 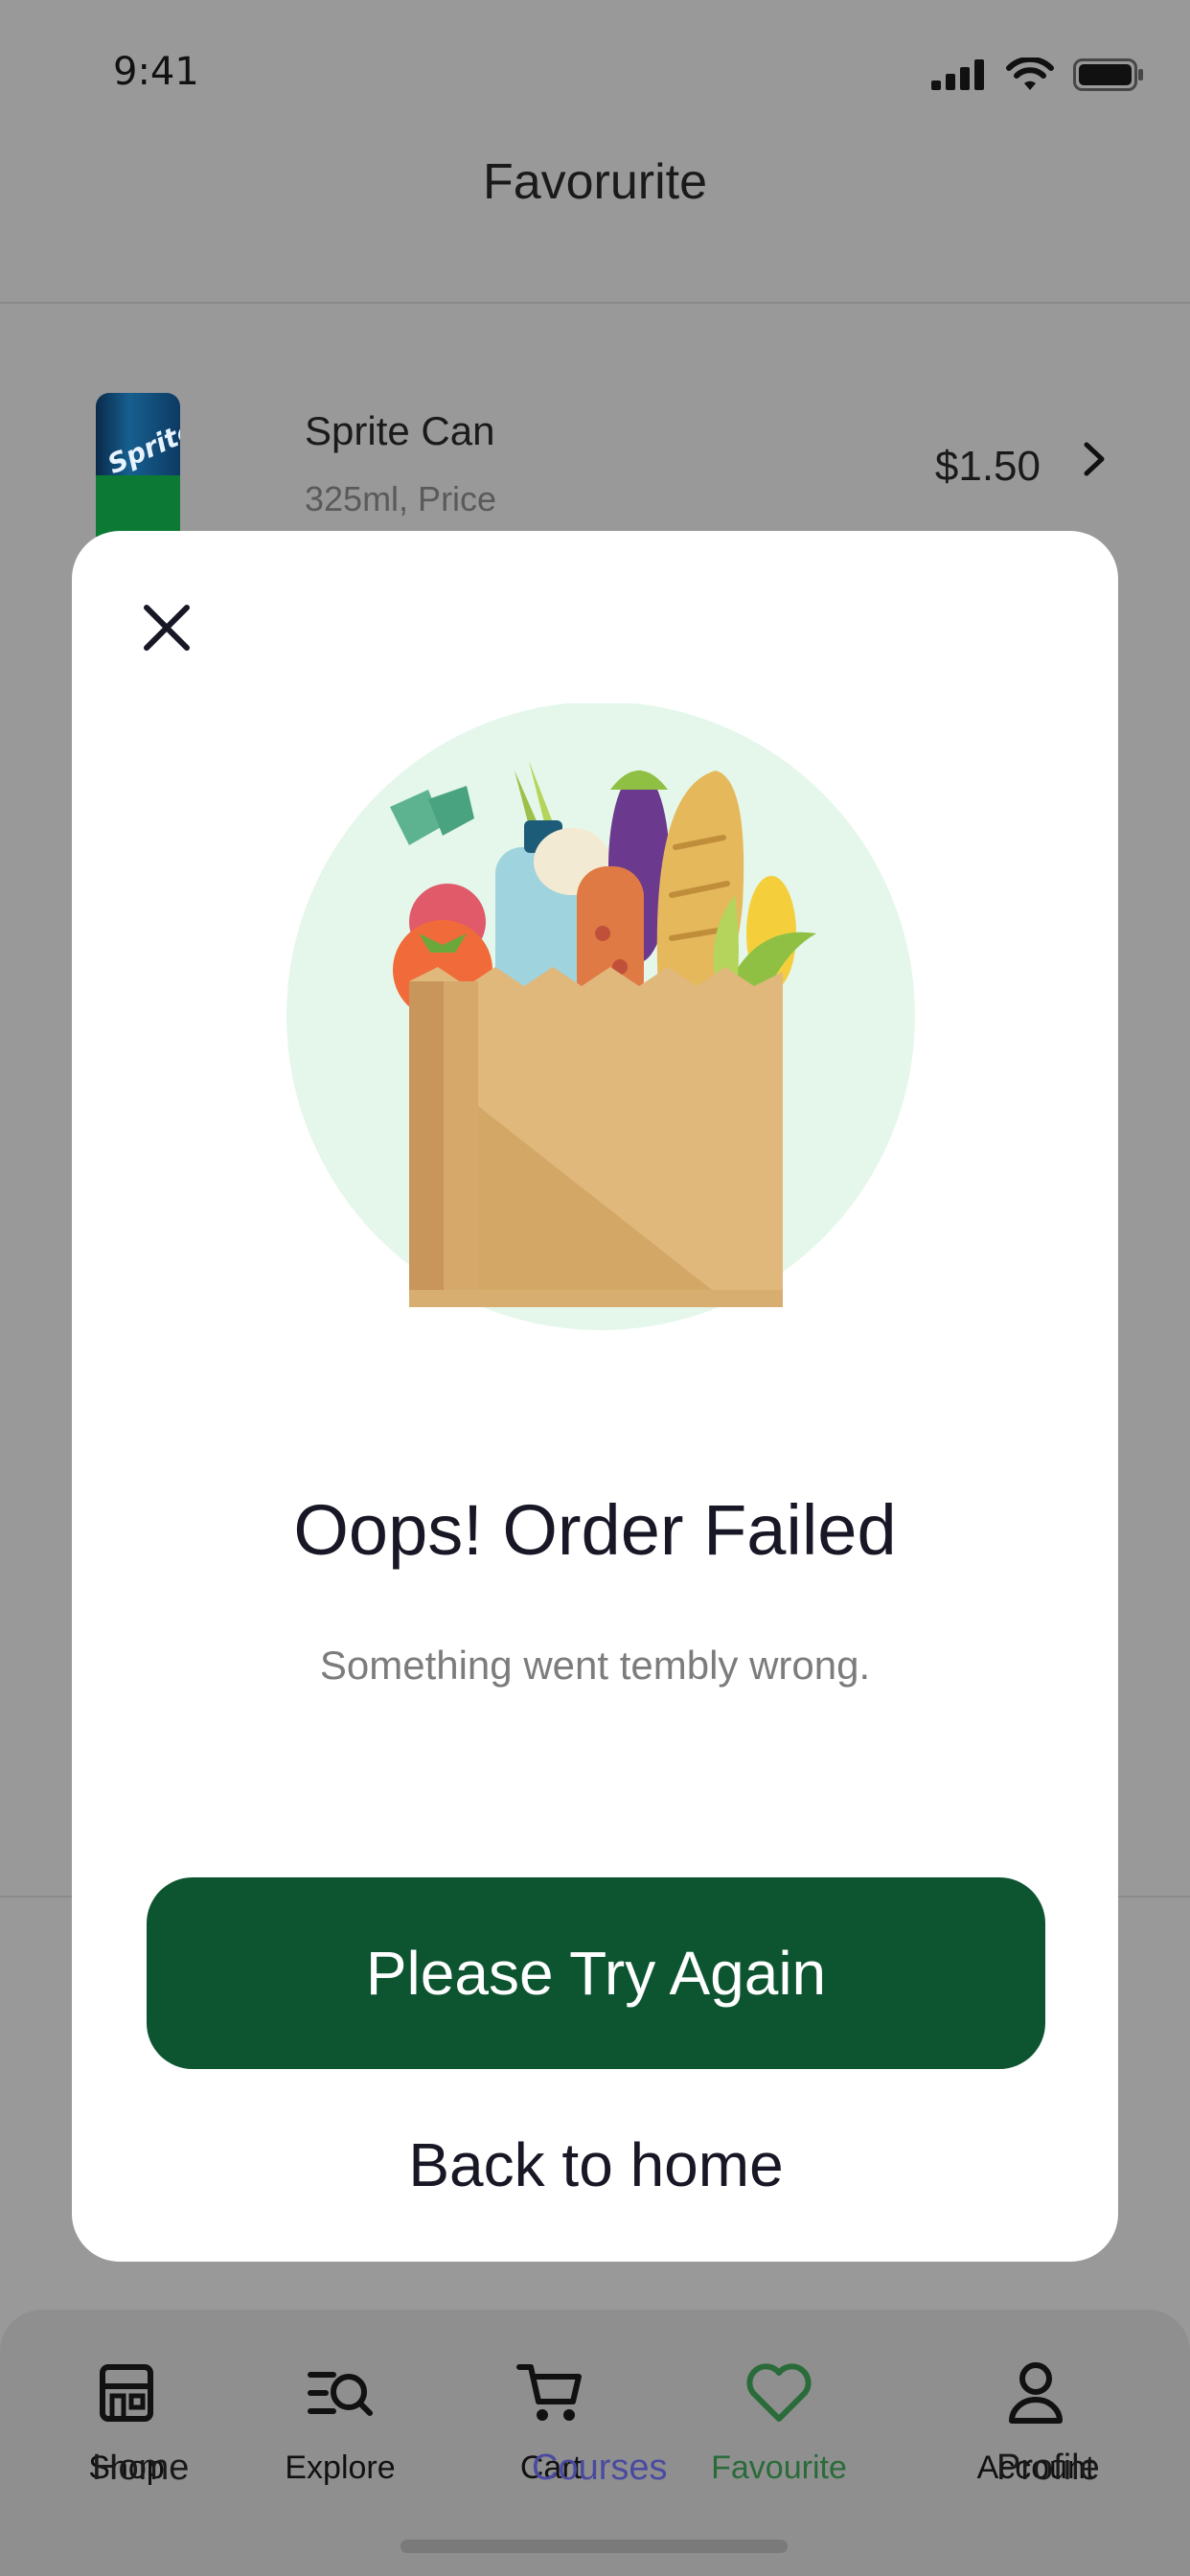 What do you see at coordinates (1093, 459) in the screenshot?
I see `chevron-right-icon` at bounding box center [1093, 459].